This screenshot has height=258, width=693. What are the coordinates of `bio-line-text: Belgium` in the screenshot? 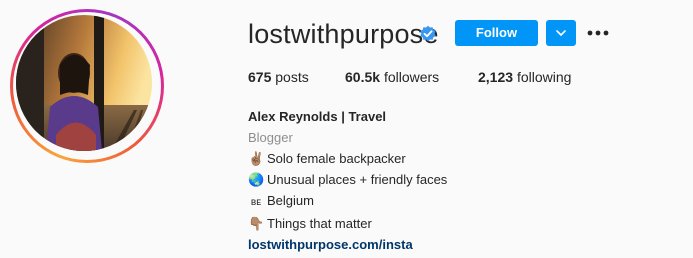 It's located at (290, 200).